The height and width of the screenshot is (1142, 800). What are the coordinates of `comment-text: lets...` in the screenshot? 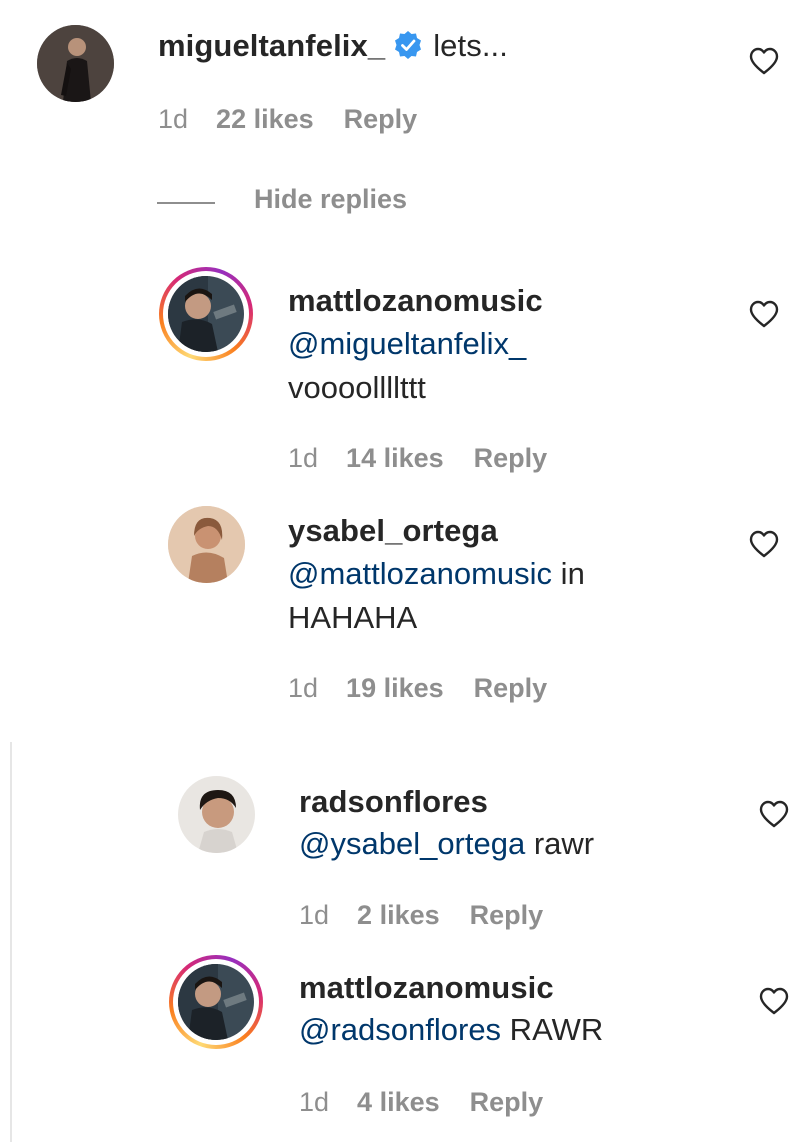 It's located at (470, 45).